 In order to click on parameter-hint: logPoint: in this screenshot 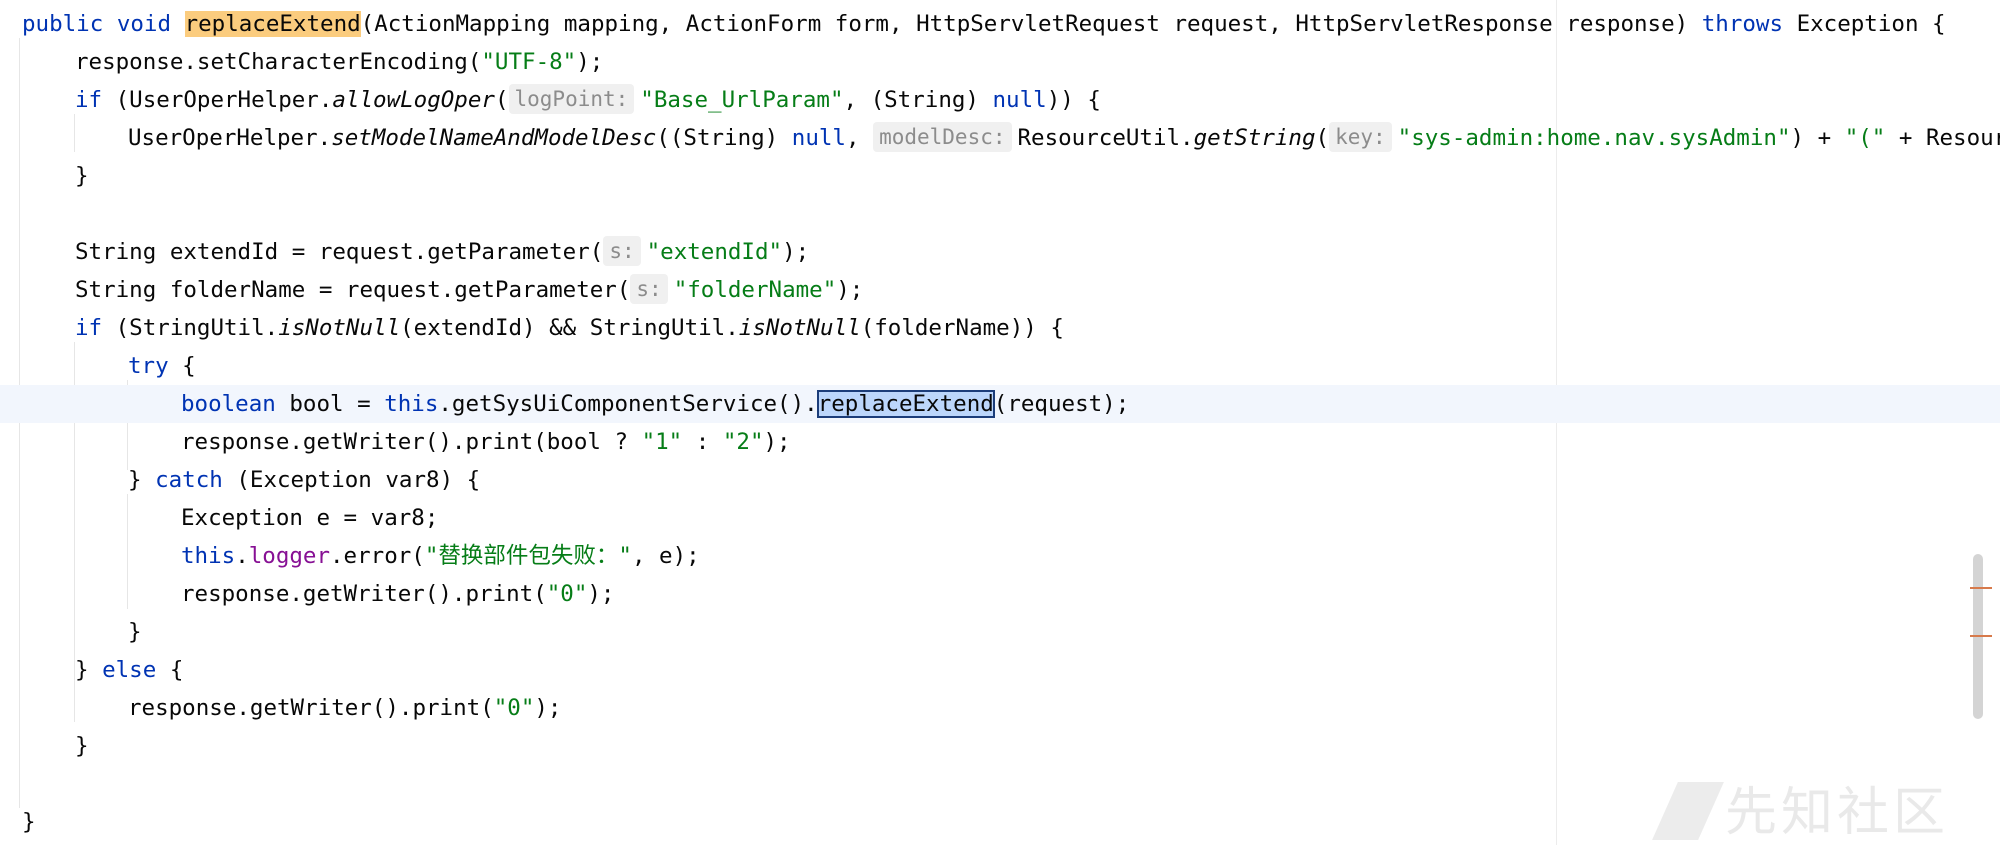, I will do `click(571, 99)`.